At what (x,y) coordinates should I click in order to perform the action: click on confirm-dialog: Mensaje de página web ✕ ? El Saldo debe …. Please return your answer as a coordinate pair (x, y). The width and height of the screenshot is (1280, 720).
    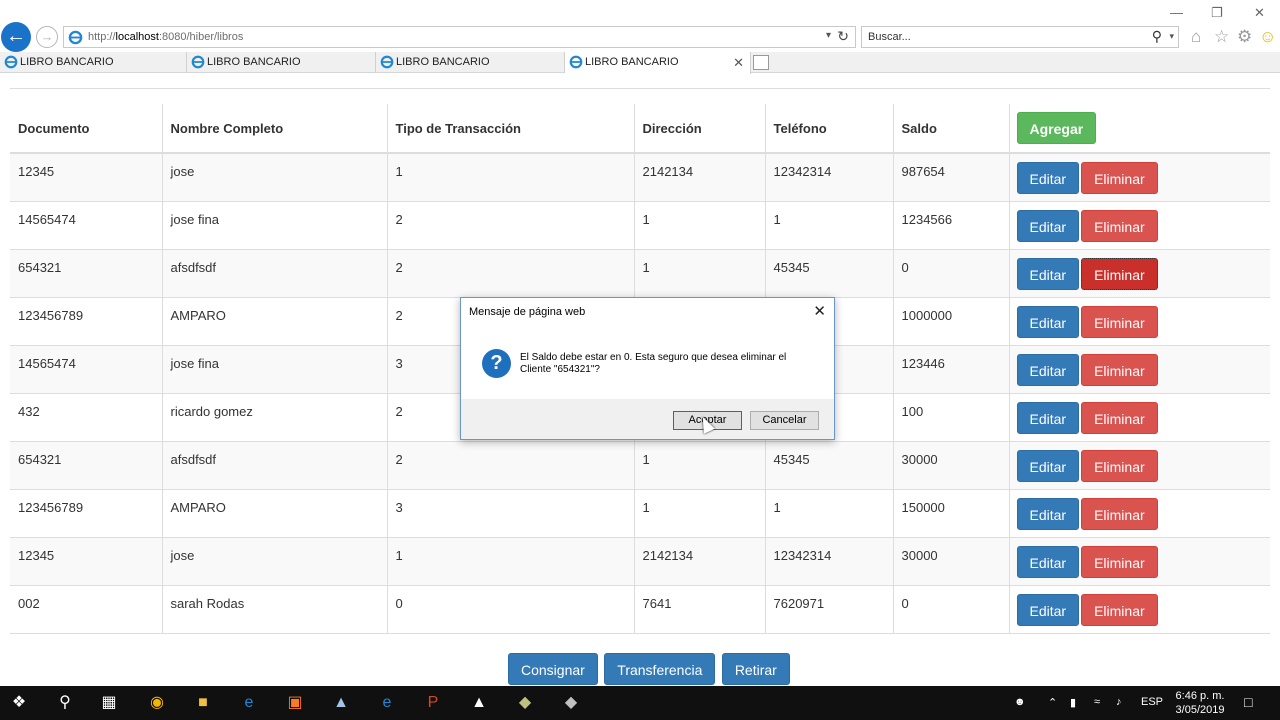
    Looking at the image, I should click on (647, 368).